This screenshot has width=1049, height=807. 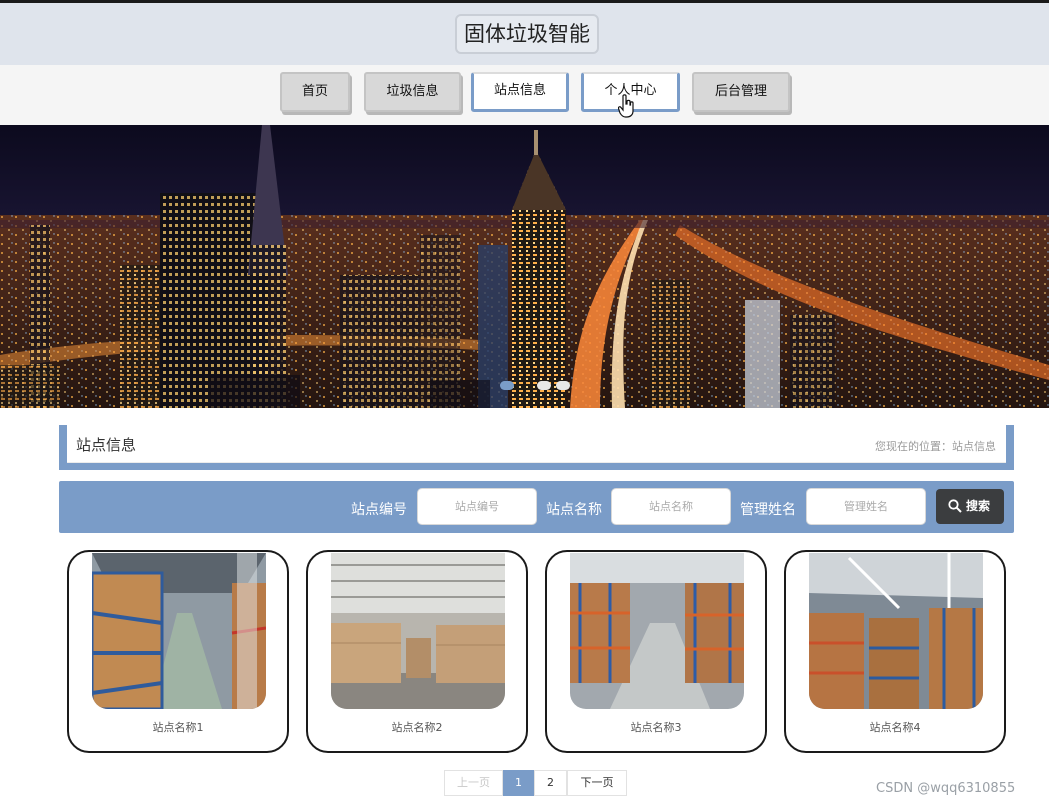 I want to click on station-id-input: 站点编号, so click(x=477, y=506).